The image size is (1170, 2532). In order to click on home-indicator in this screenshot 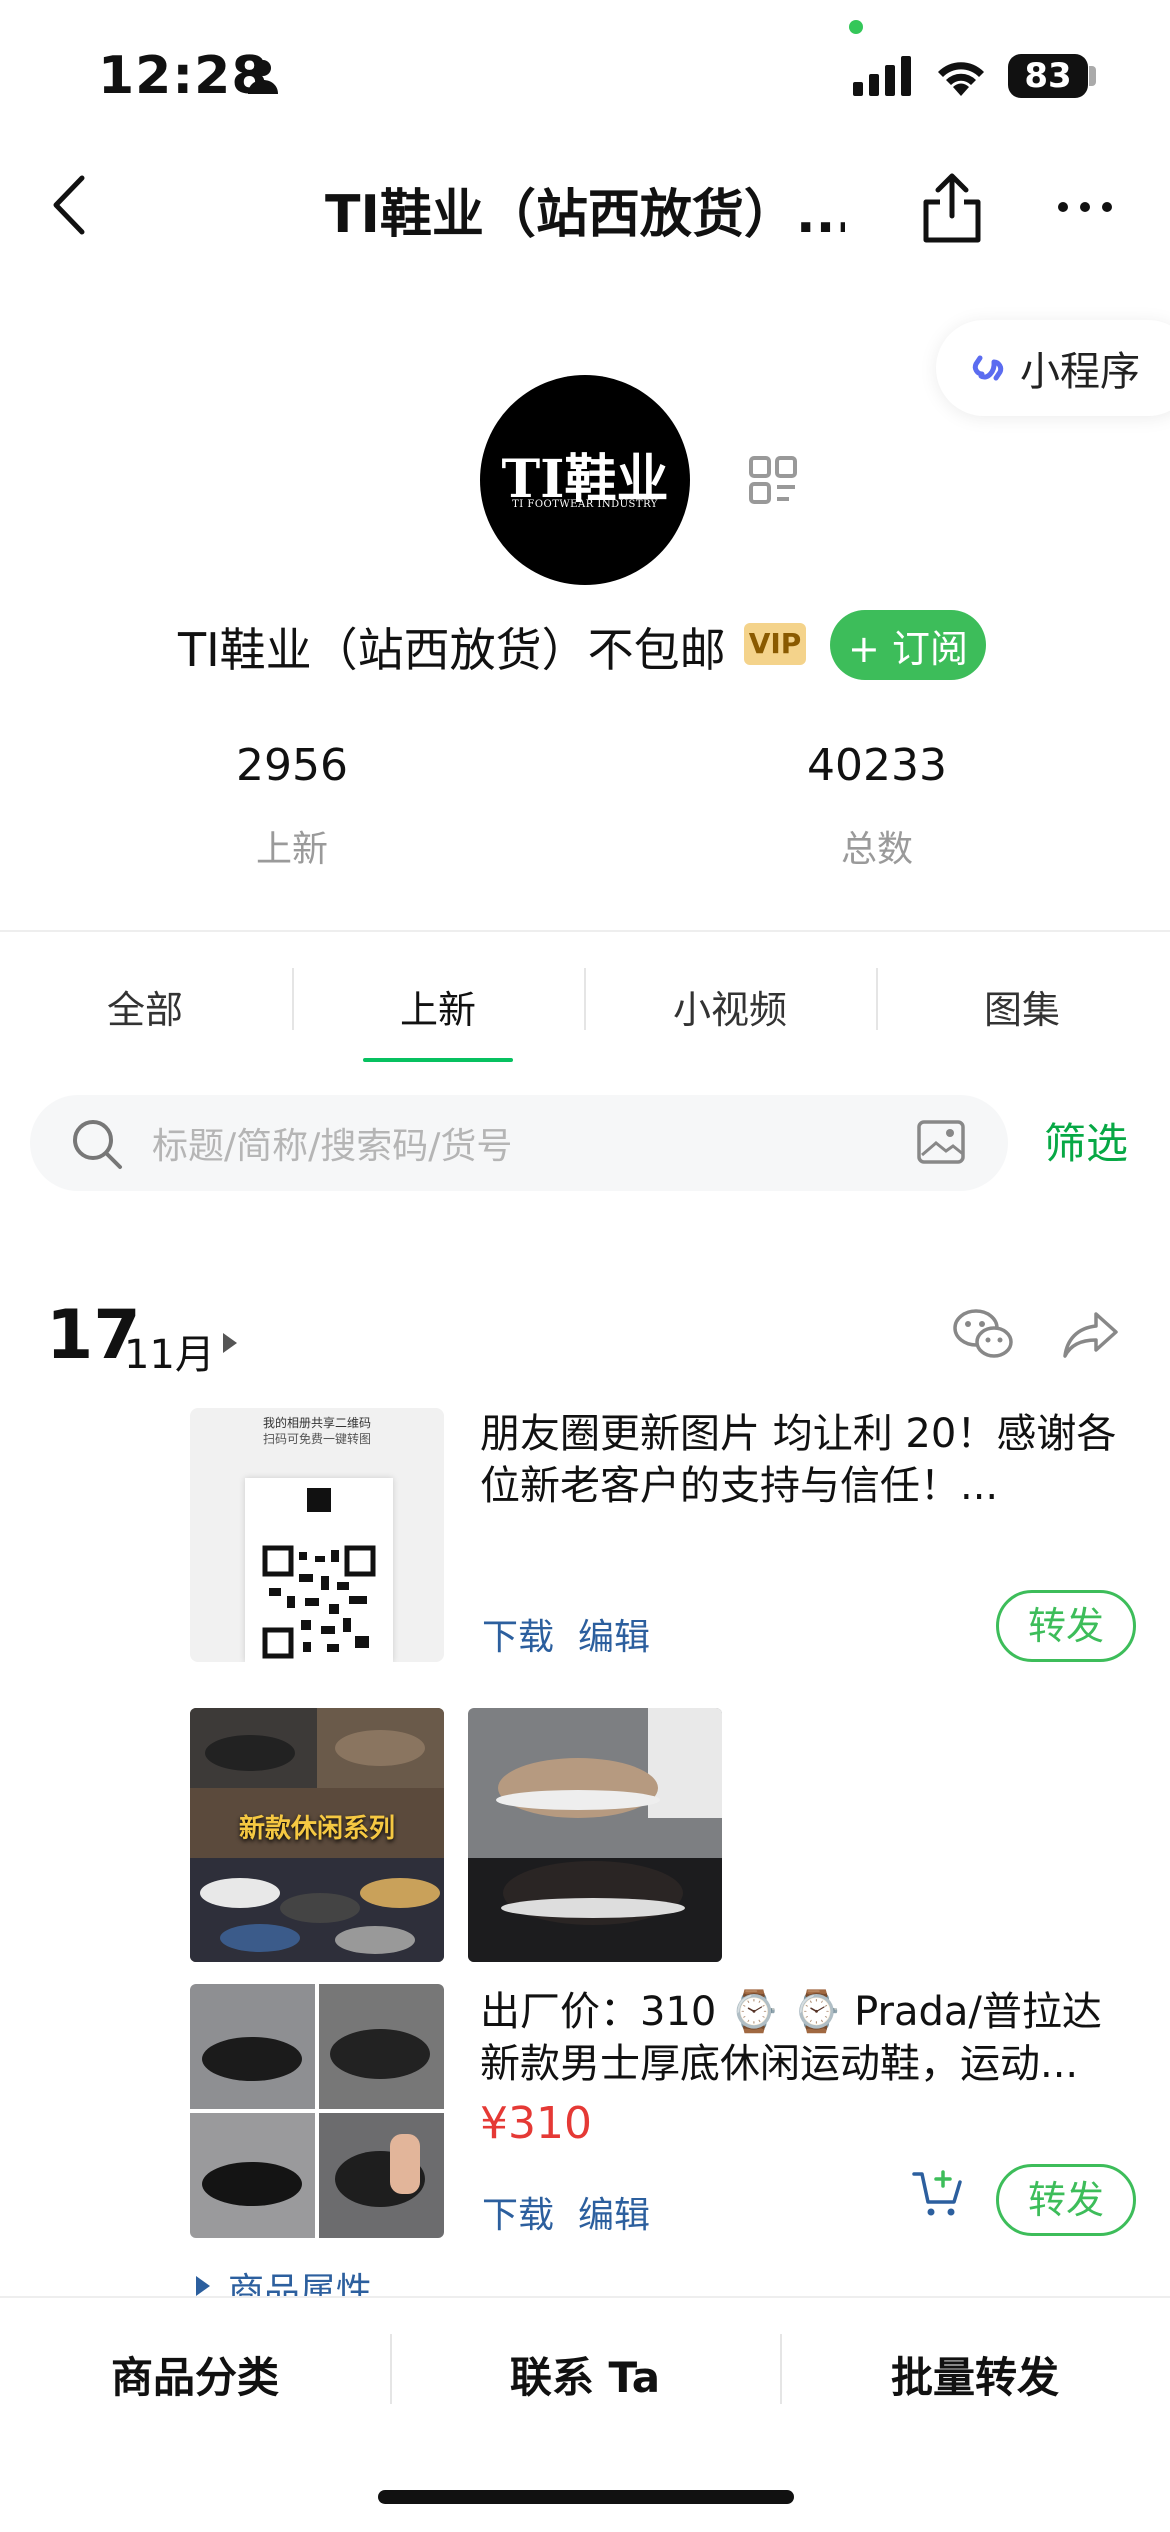, I will do `click(586, 2497)`.